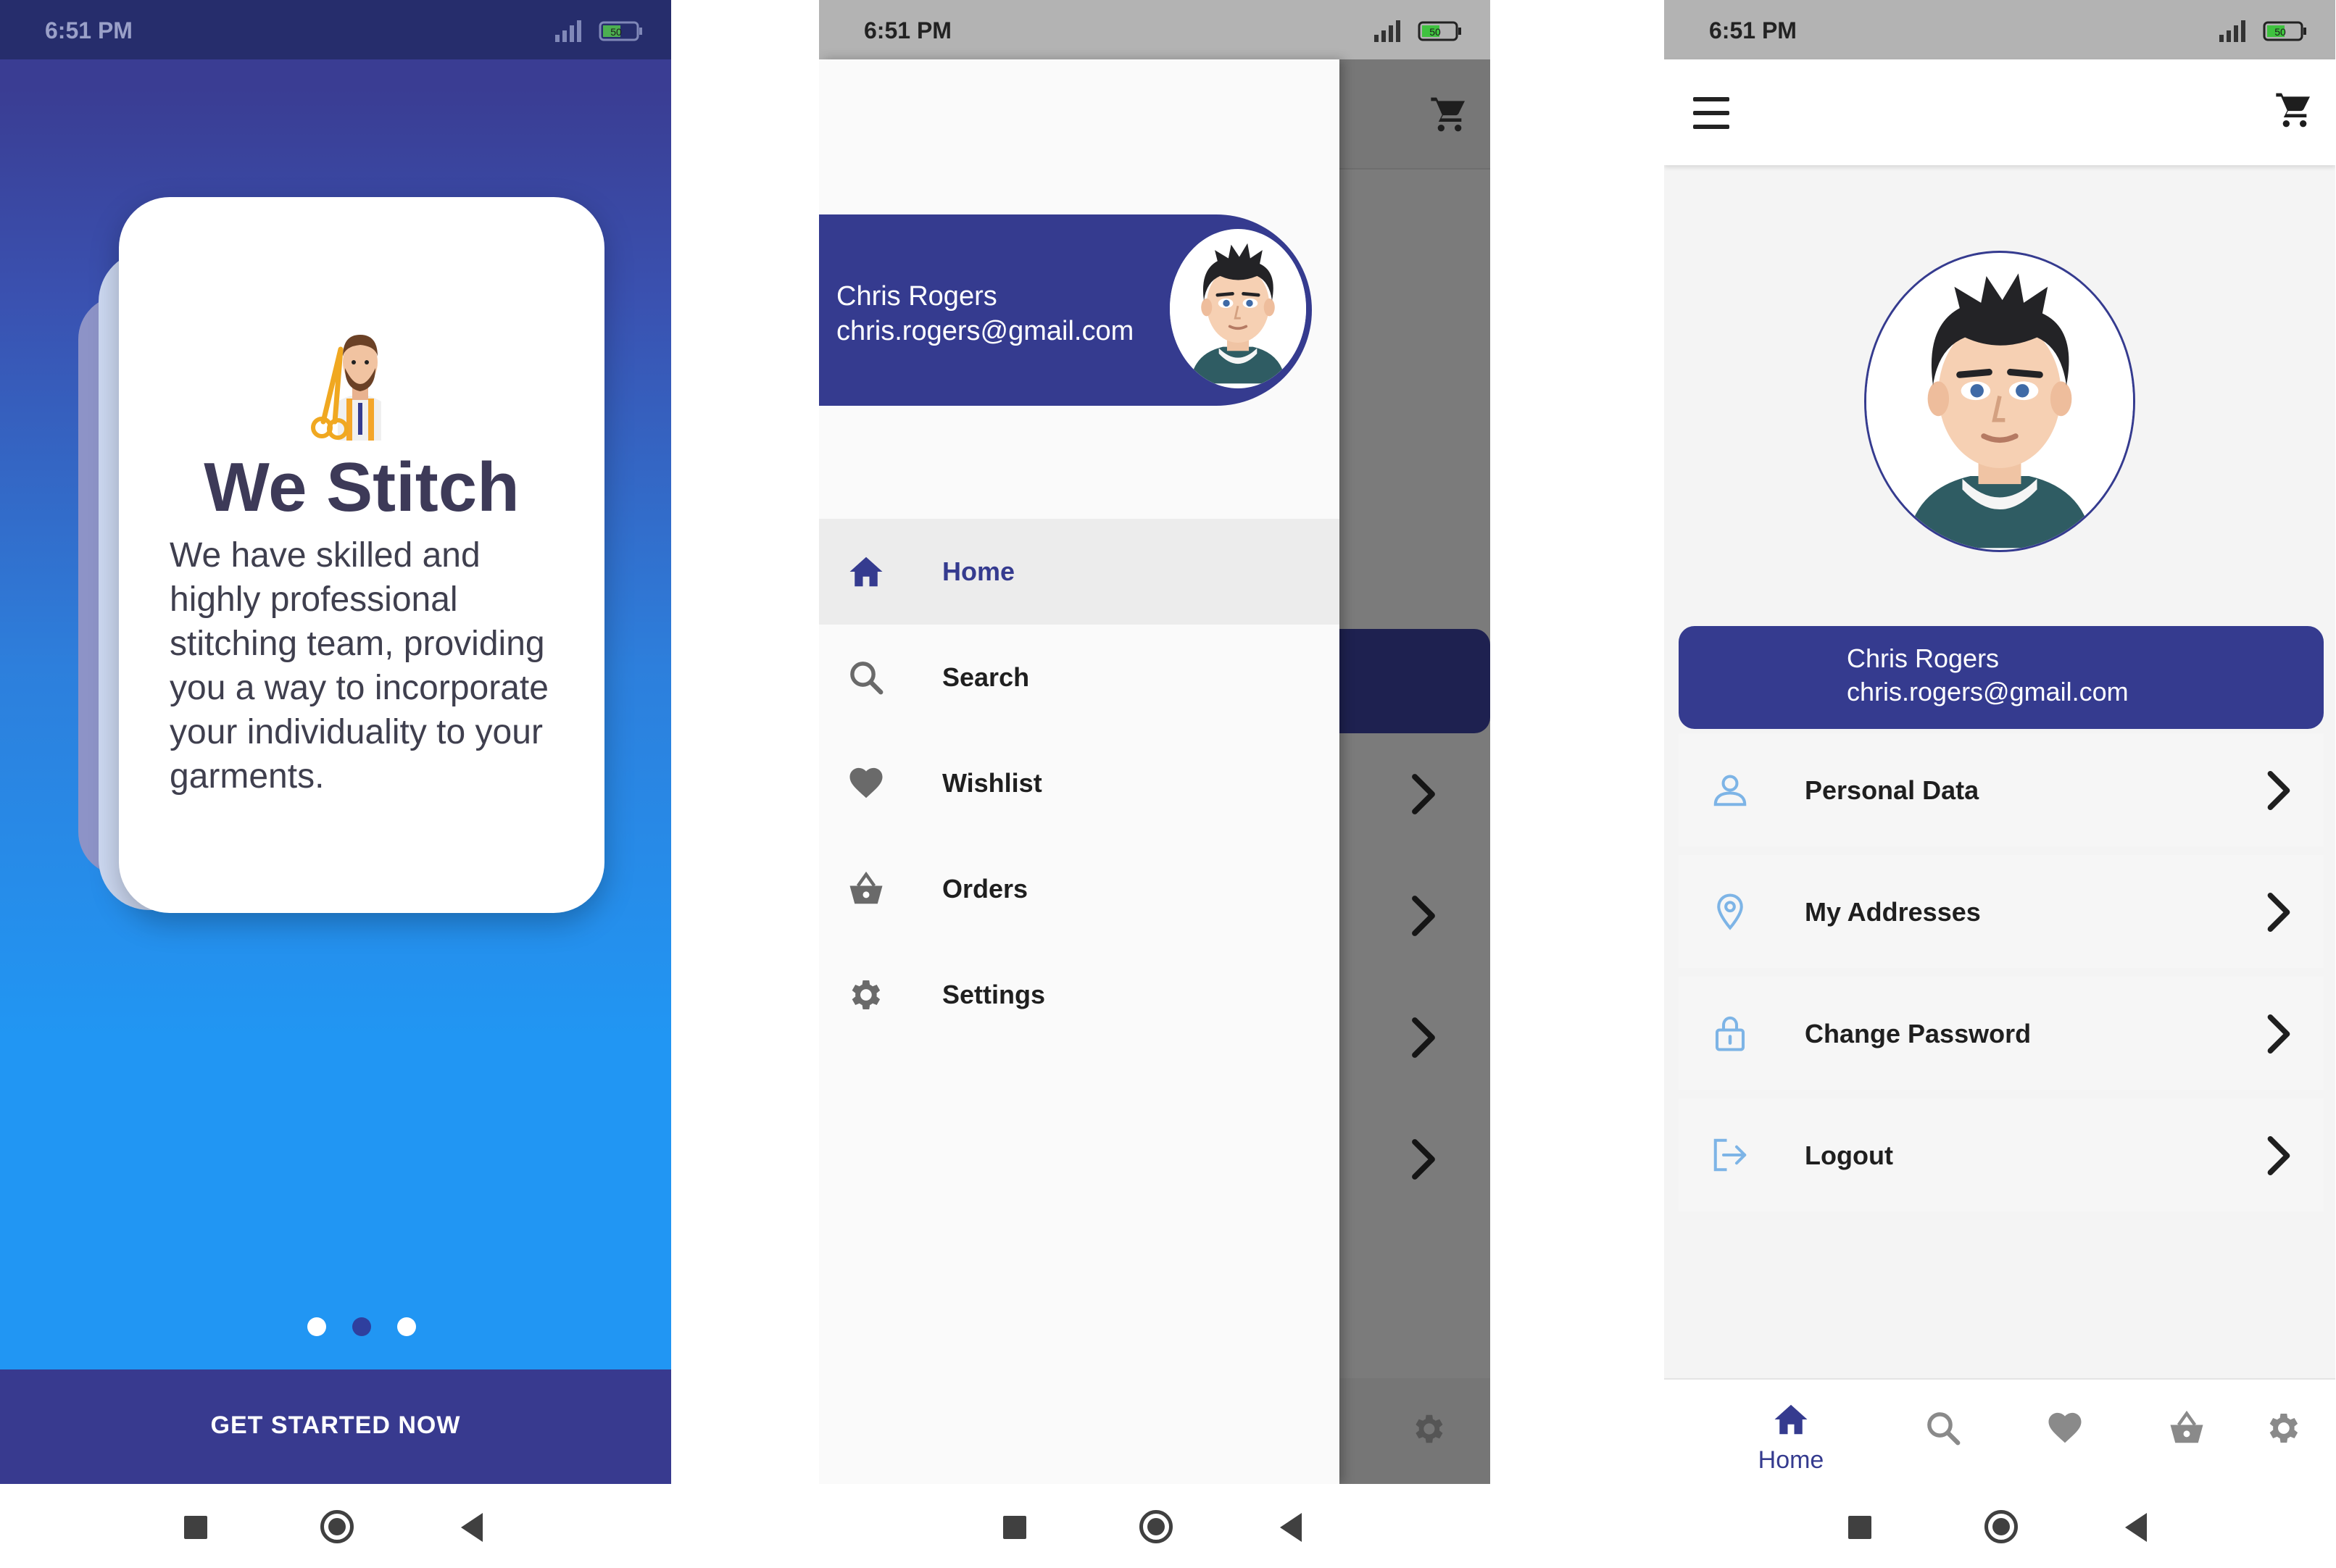  I want to click on logout-icon, so click(1731, 1155).